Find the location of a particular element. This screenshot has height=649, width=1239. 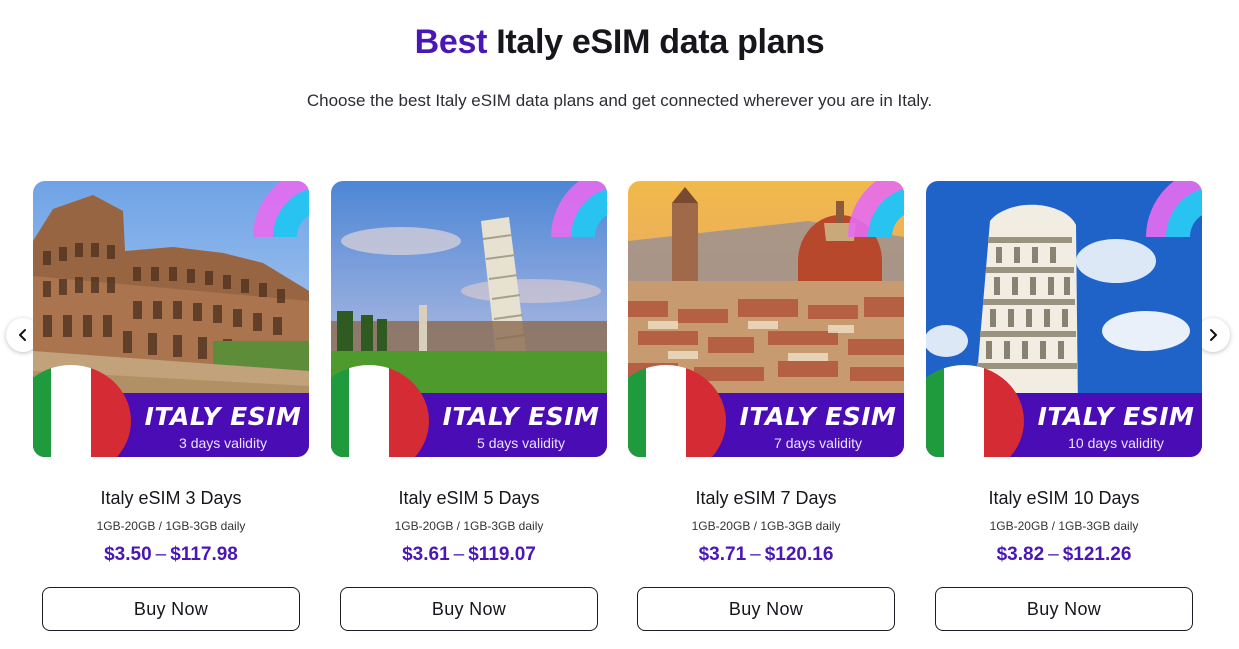

title-accent: Best is located at coordinates (451, 42).